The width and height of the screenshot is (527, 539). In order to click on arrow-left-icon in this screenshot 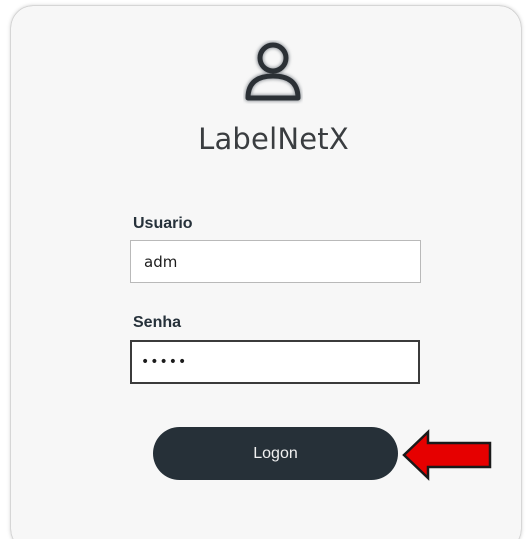, I will do `click(447, 455)`.